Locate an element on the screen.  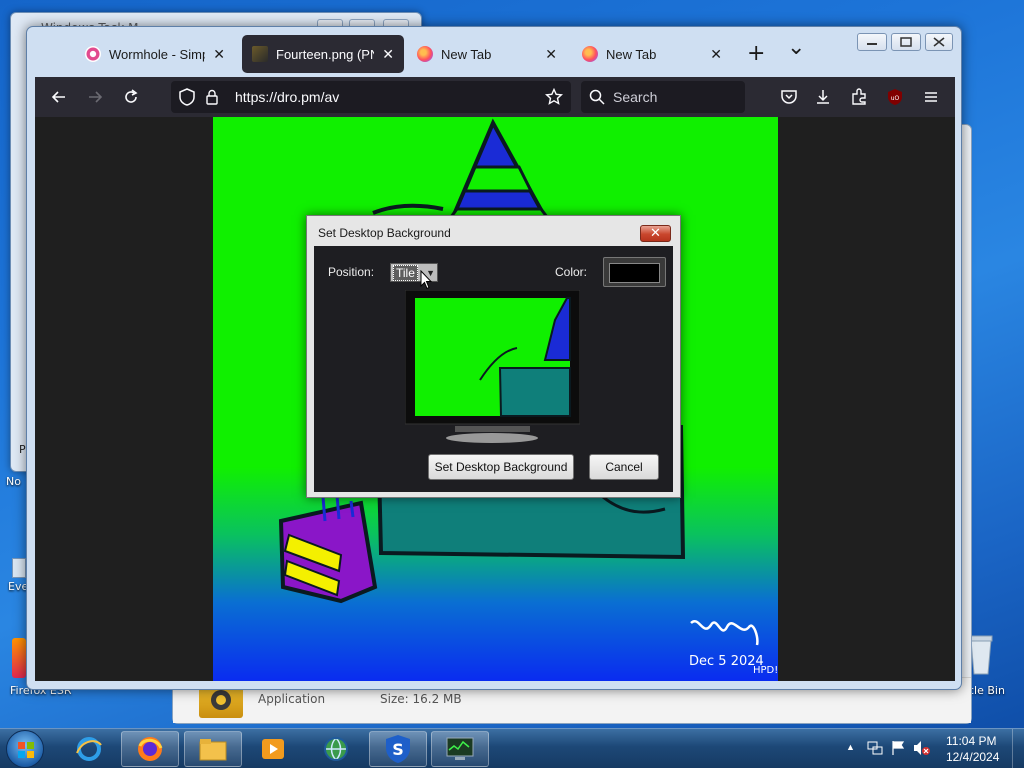
search-icon is located at coordinates (597, 97).